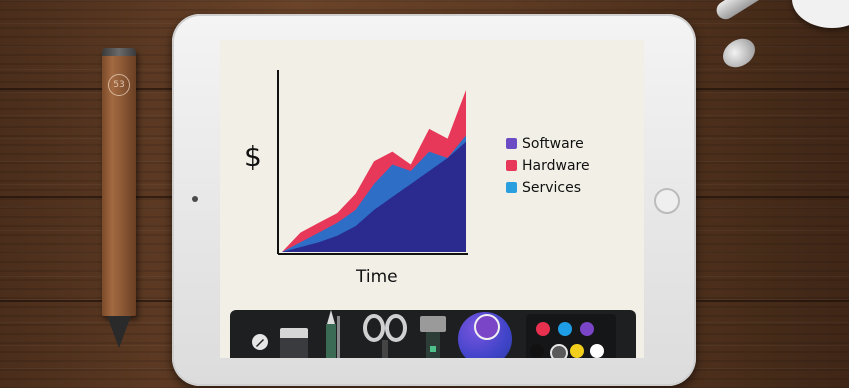  Describe the element at coordinates (559, 351) in the screenshot. I see `palette-color-gray` at that location.